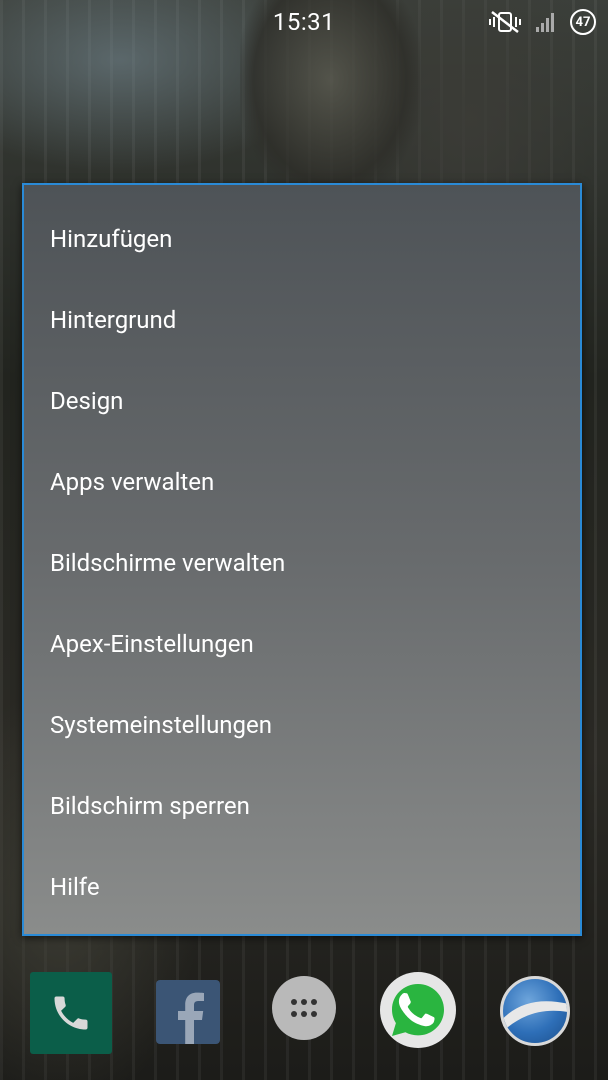 Image resolution: width=608 pixels, height=1080 pixels. What do you see at coordinates (71, 1013) in the screenshot?
I see `phone-icon` at bounding box center [71, 1013].